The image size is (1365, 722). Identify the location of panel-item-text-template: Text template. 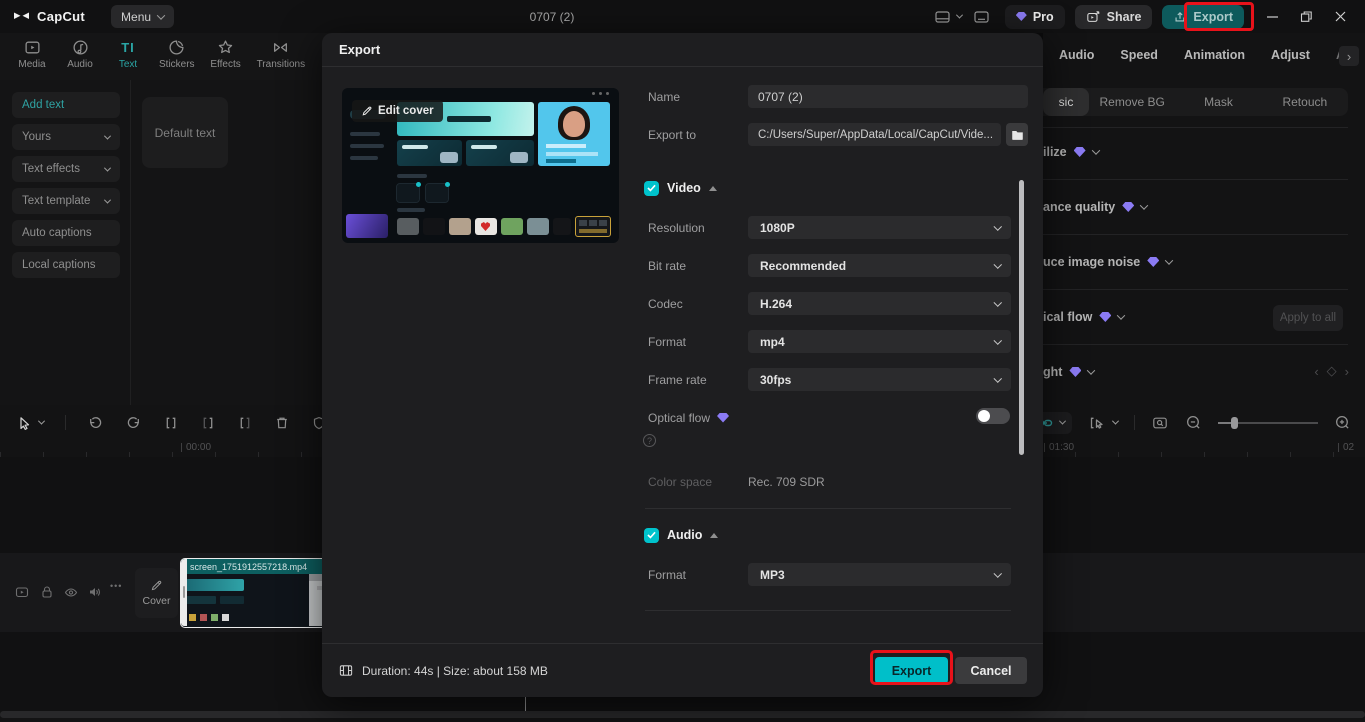
(66, 201).